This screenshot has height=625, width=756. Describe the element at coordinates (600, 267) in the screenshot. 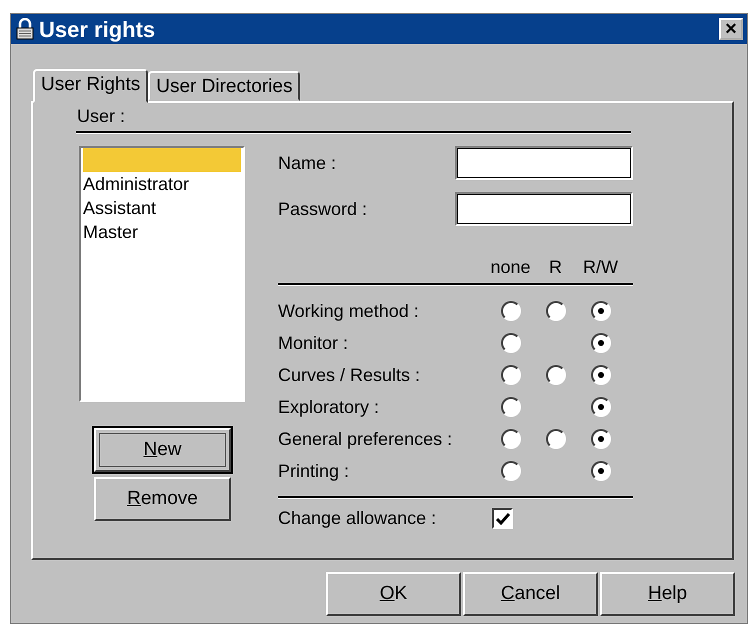

I see `column-header: R/W` at that location.